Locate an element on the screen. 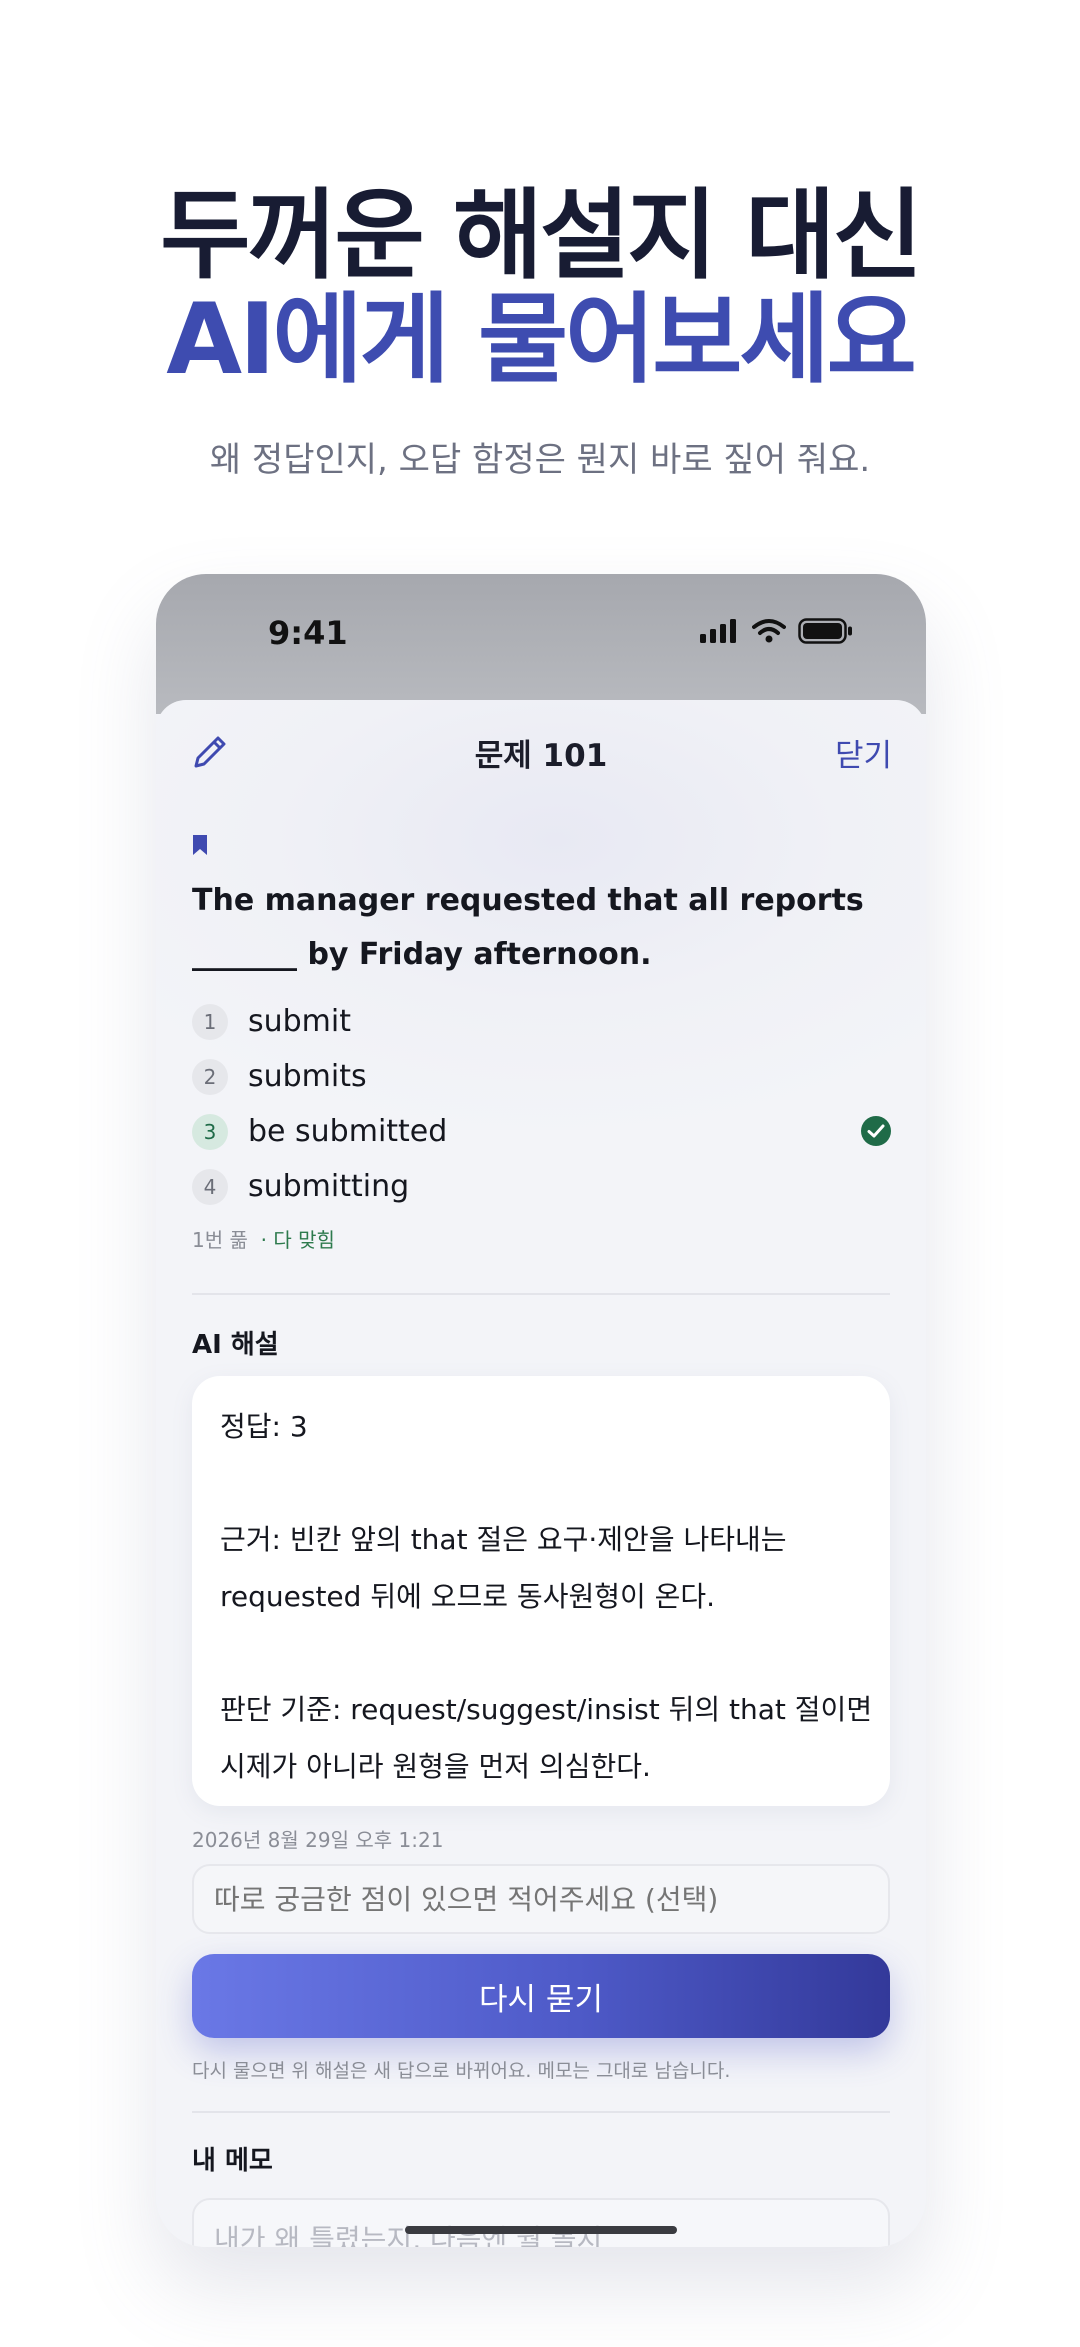  criteria-line-2: 시제가 아니라 원형을 먼저 의심한다. is located at coordinates (435, 1766).